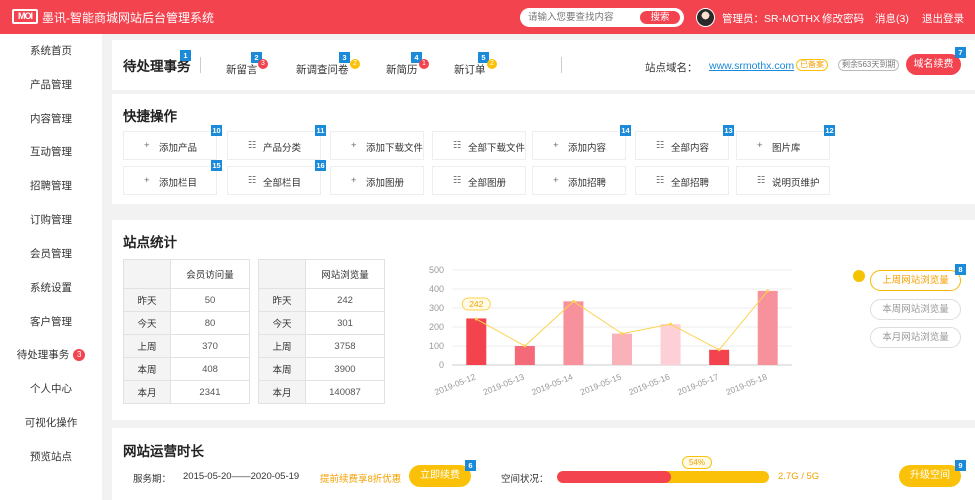  I want to click on service-label: 服务期：, so click(152, 479).